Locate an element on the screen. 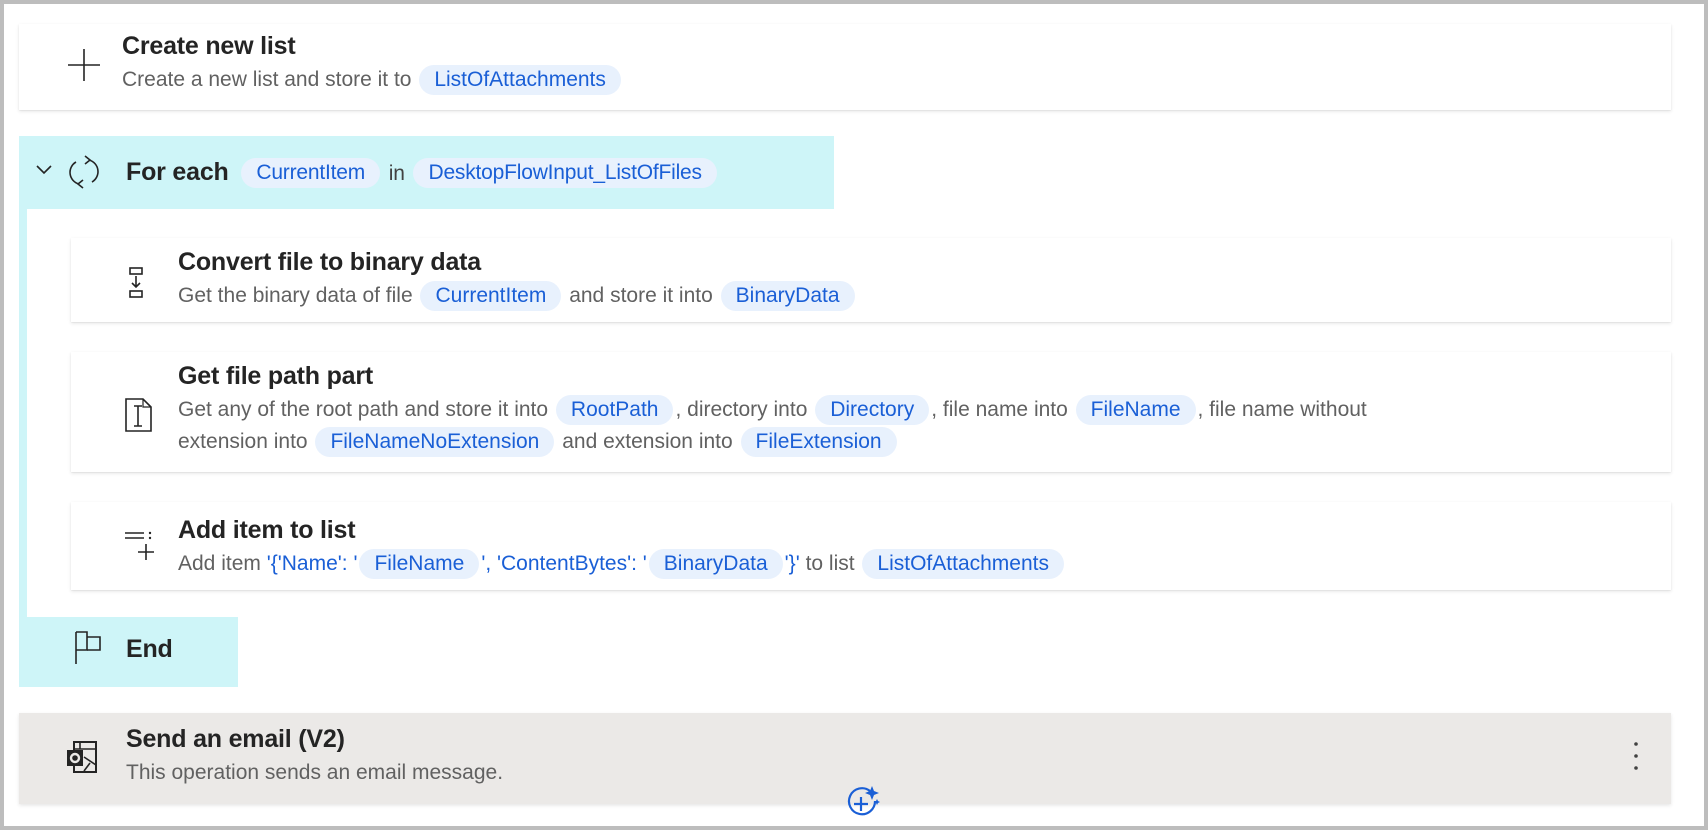 This screenshot has width=1708, height=830. flag-icon is located at coordinates (88, 648).